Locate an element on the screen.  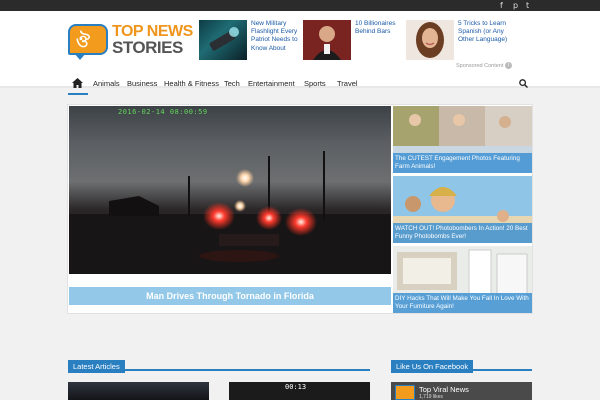
thumb-2-timestamp: 00:13 is located at coordinates (296, 387).